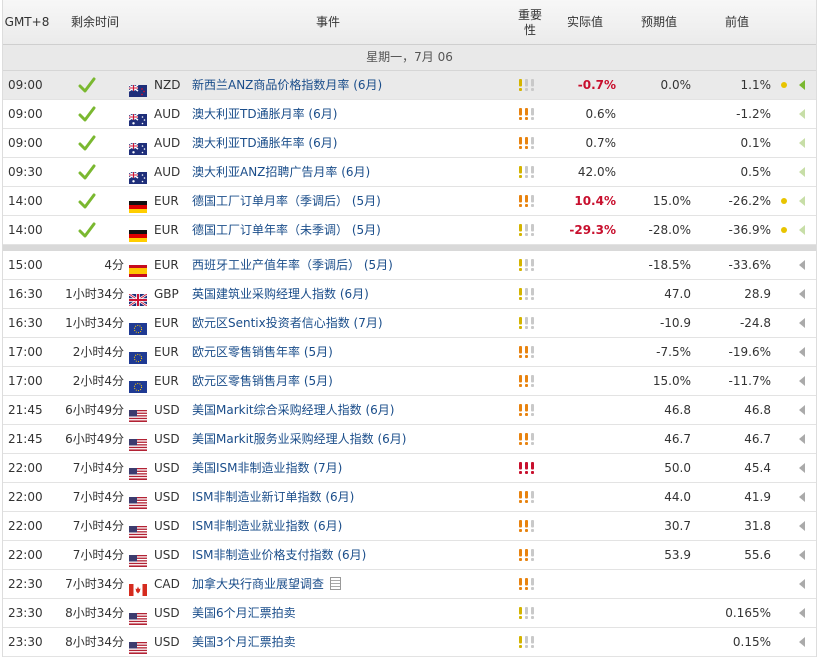 The height and width of the screenshot is (666, 817). Describe the element at coordinates (409, 172) in the screenshot. I see `table-row: 09:30 AUD 澳大利亚ANZ招聘广告月率 (6月) 42.0% 0.5%` at that location.